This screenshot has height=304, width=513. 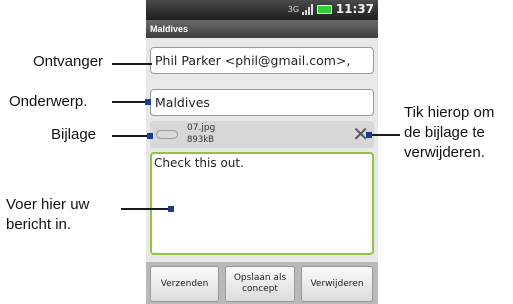 What do you see at coordinates (307, 9) in the screenshot?
I see `signal-icon` at bounding box center [307, 9].